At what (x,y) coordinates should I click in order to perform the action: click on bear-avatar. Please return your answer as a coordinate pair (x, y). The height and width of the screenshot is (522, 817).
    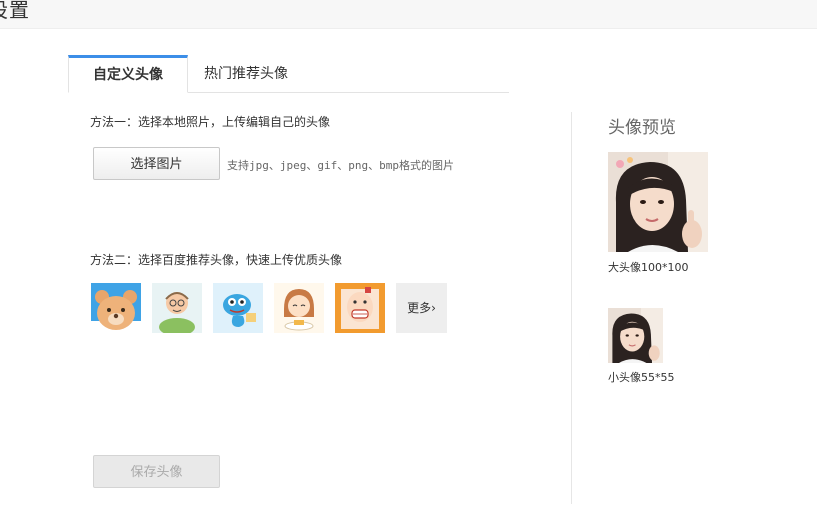
    Looking at the image, I should click on (116, 308).